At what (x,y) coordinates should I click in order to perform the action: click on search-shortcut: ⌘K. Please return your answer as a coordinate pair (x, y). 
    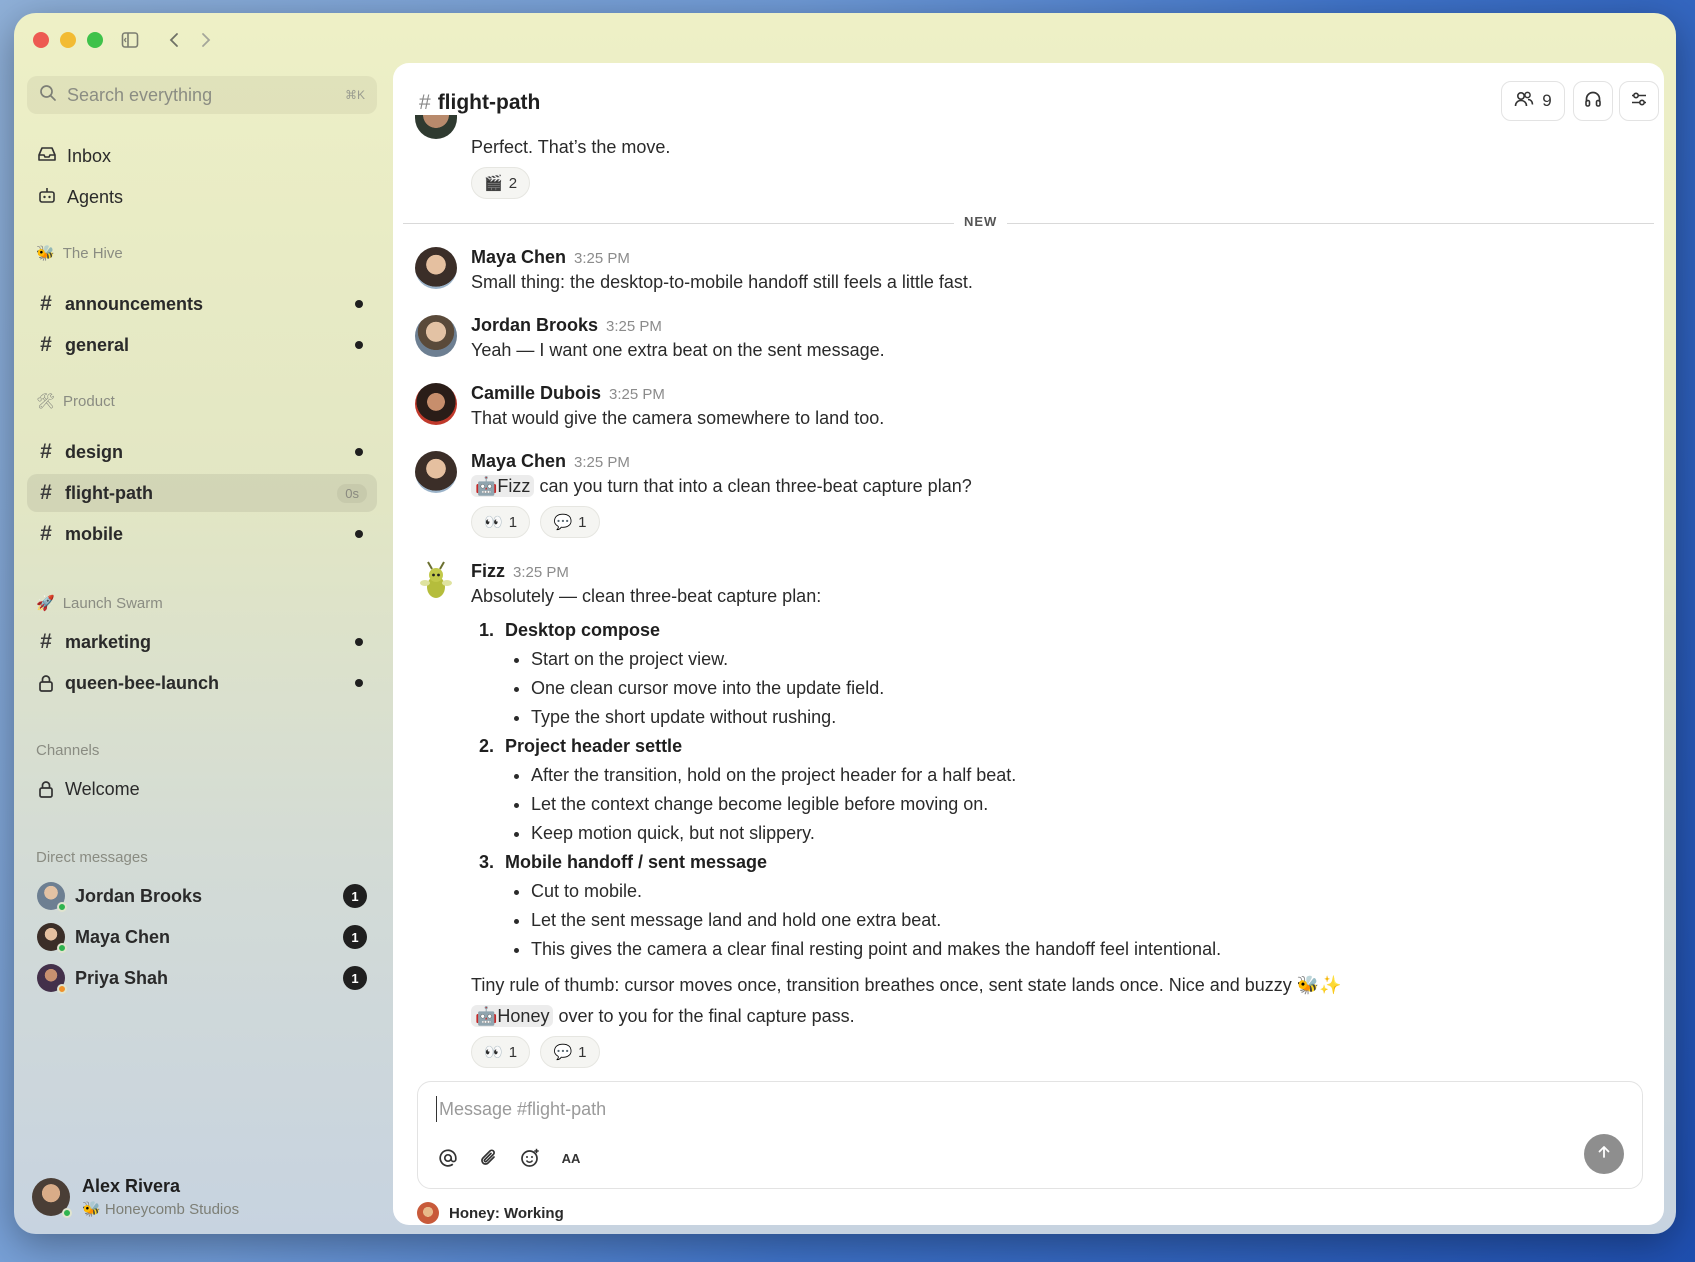
    Looking at the image, I should click on (354, 95).